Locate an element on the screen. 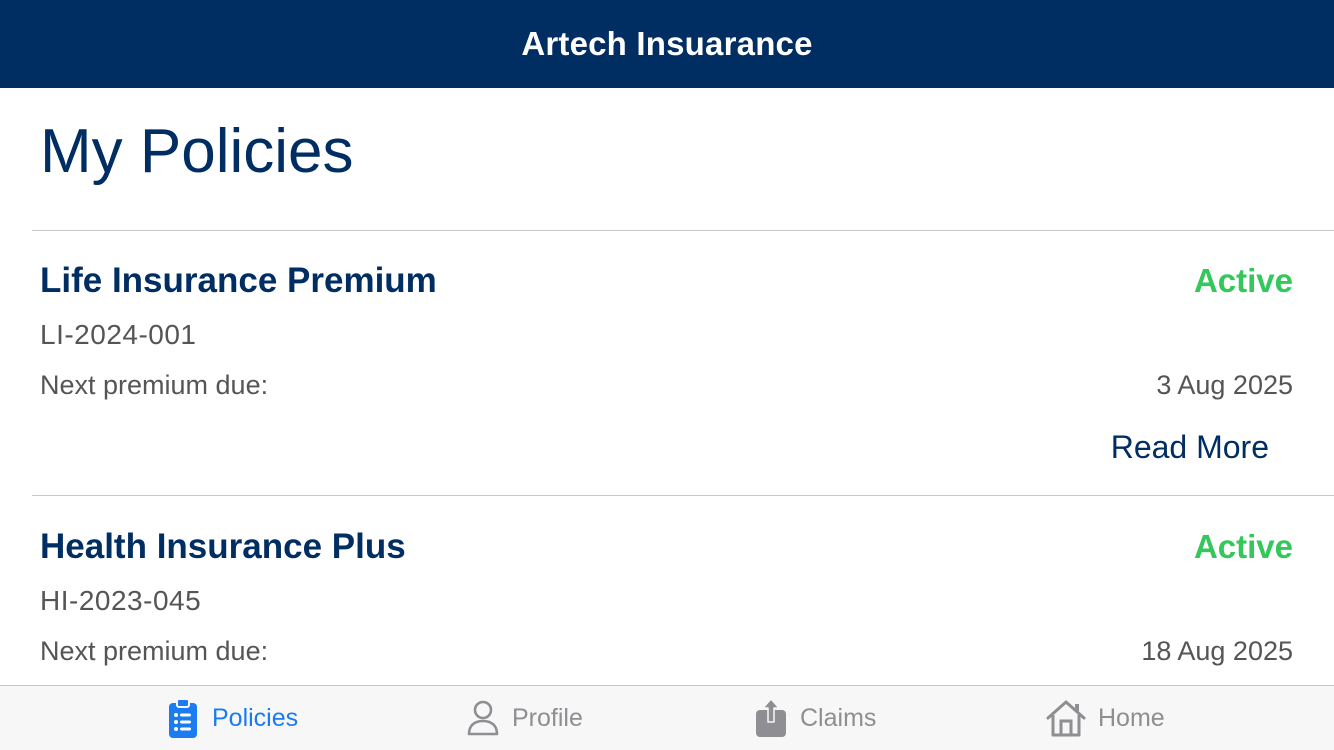 The width and height of the screenshot is (1334, 750). tab-label: Claims is located at coordinates (838, 717).